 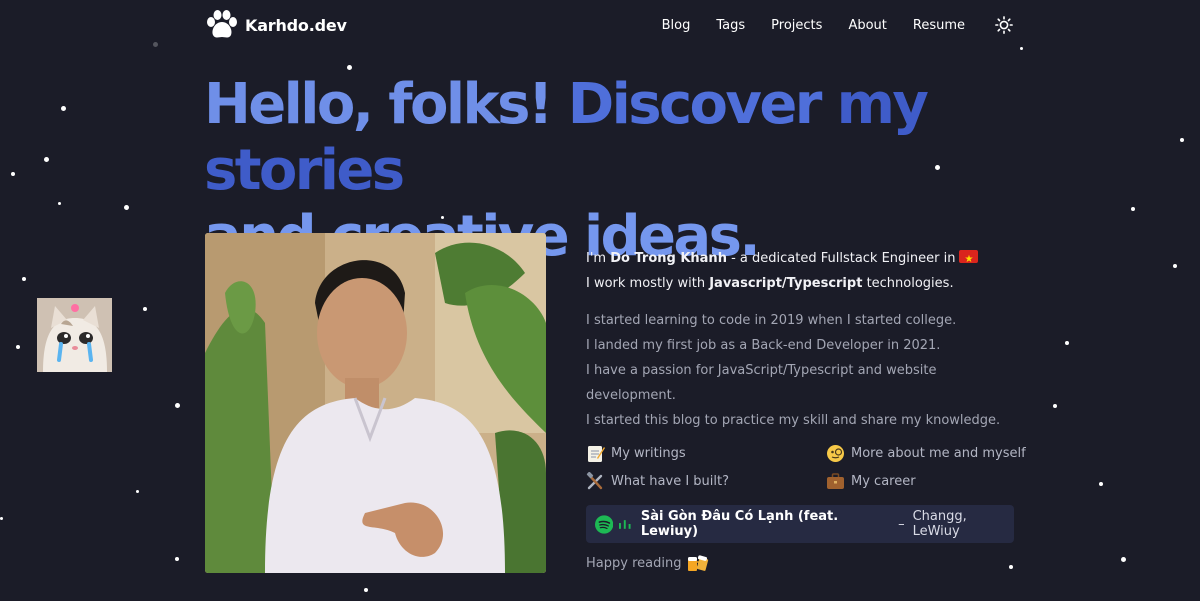 I want to click on spotify-song-title: Sài Gòn Đâu Có Lạnh (feat. Lewiuy), so click(x=739, y=524).